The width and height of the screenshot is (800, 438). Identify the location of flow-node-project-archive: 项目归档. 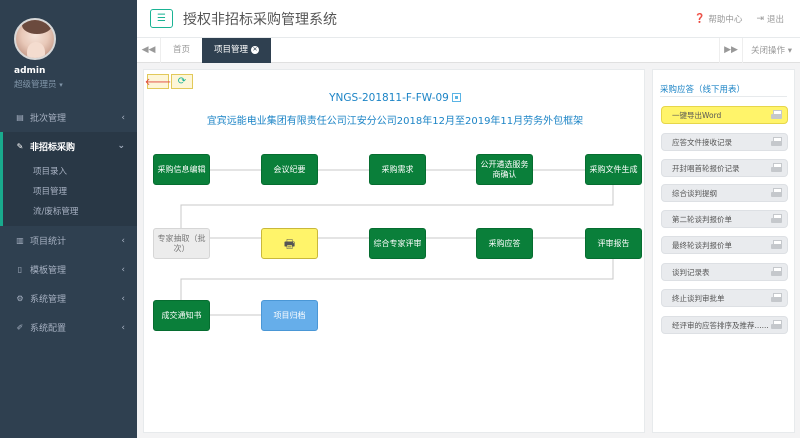
(289, 315).